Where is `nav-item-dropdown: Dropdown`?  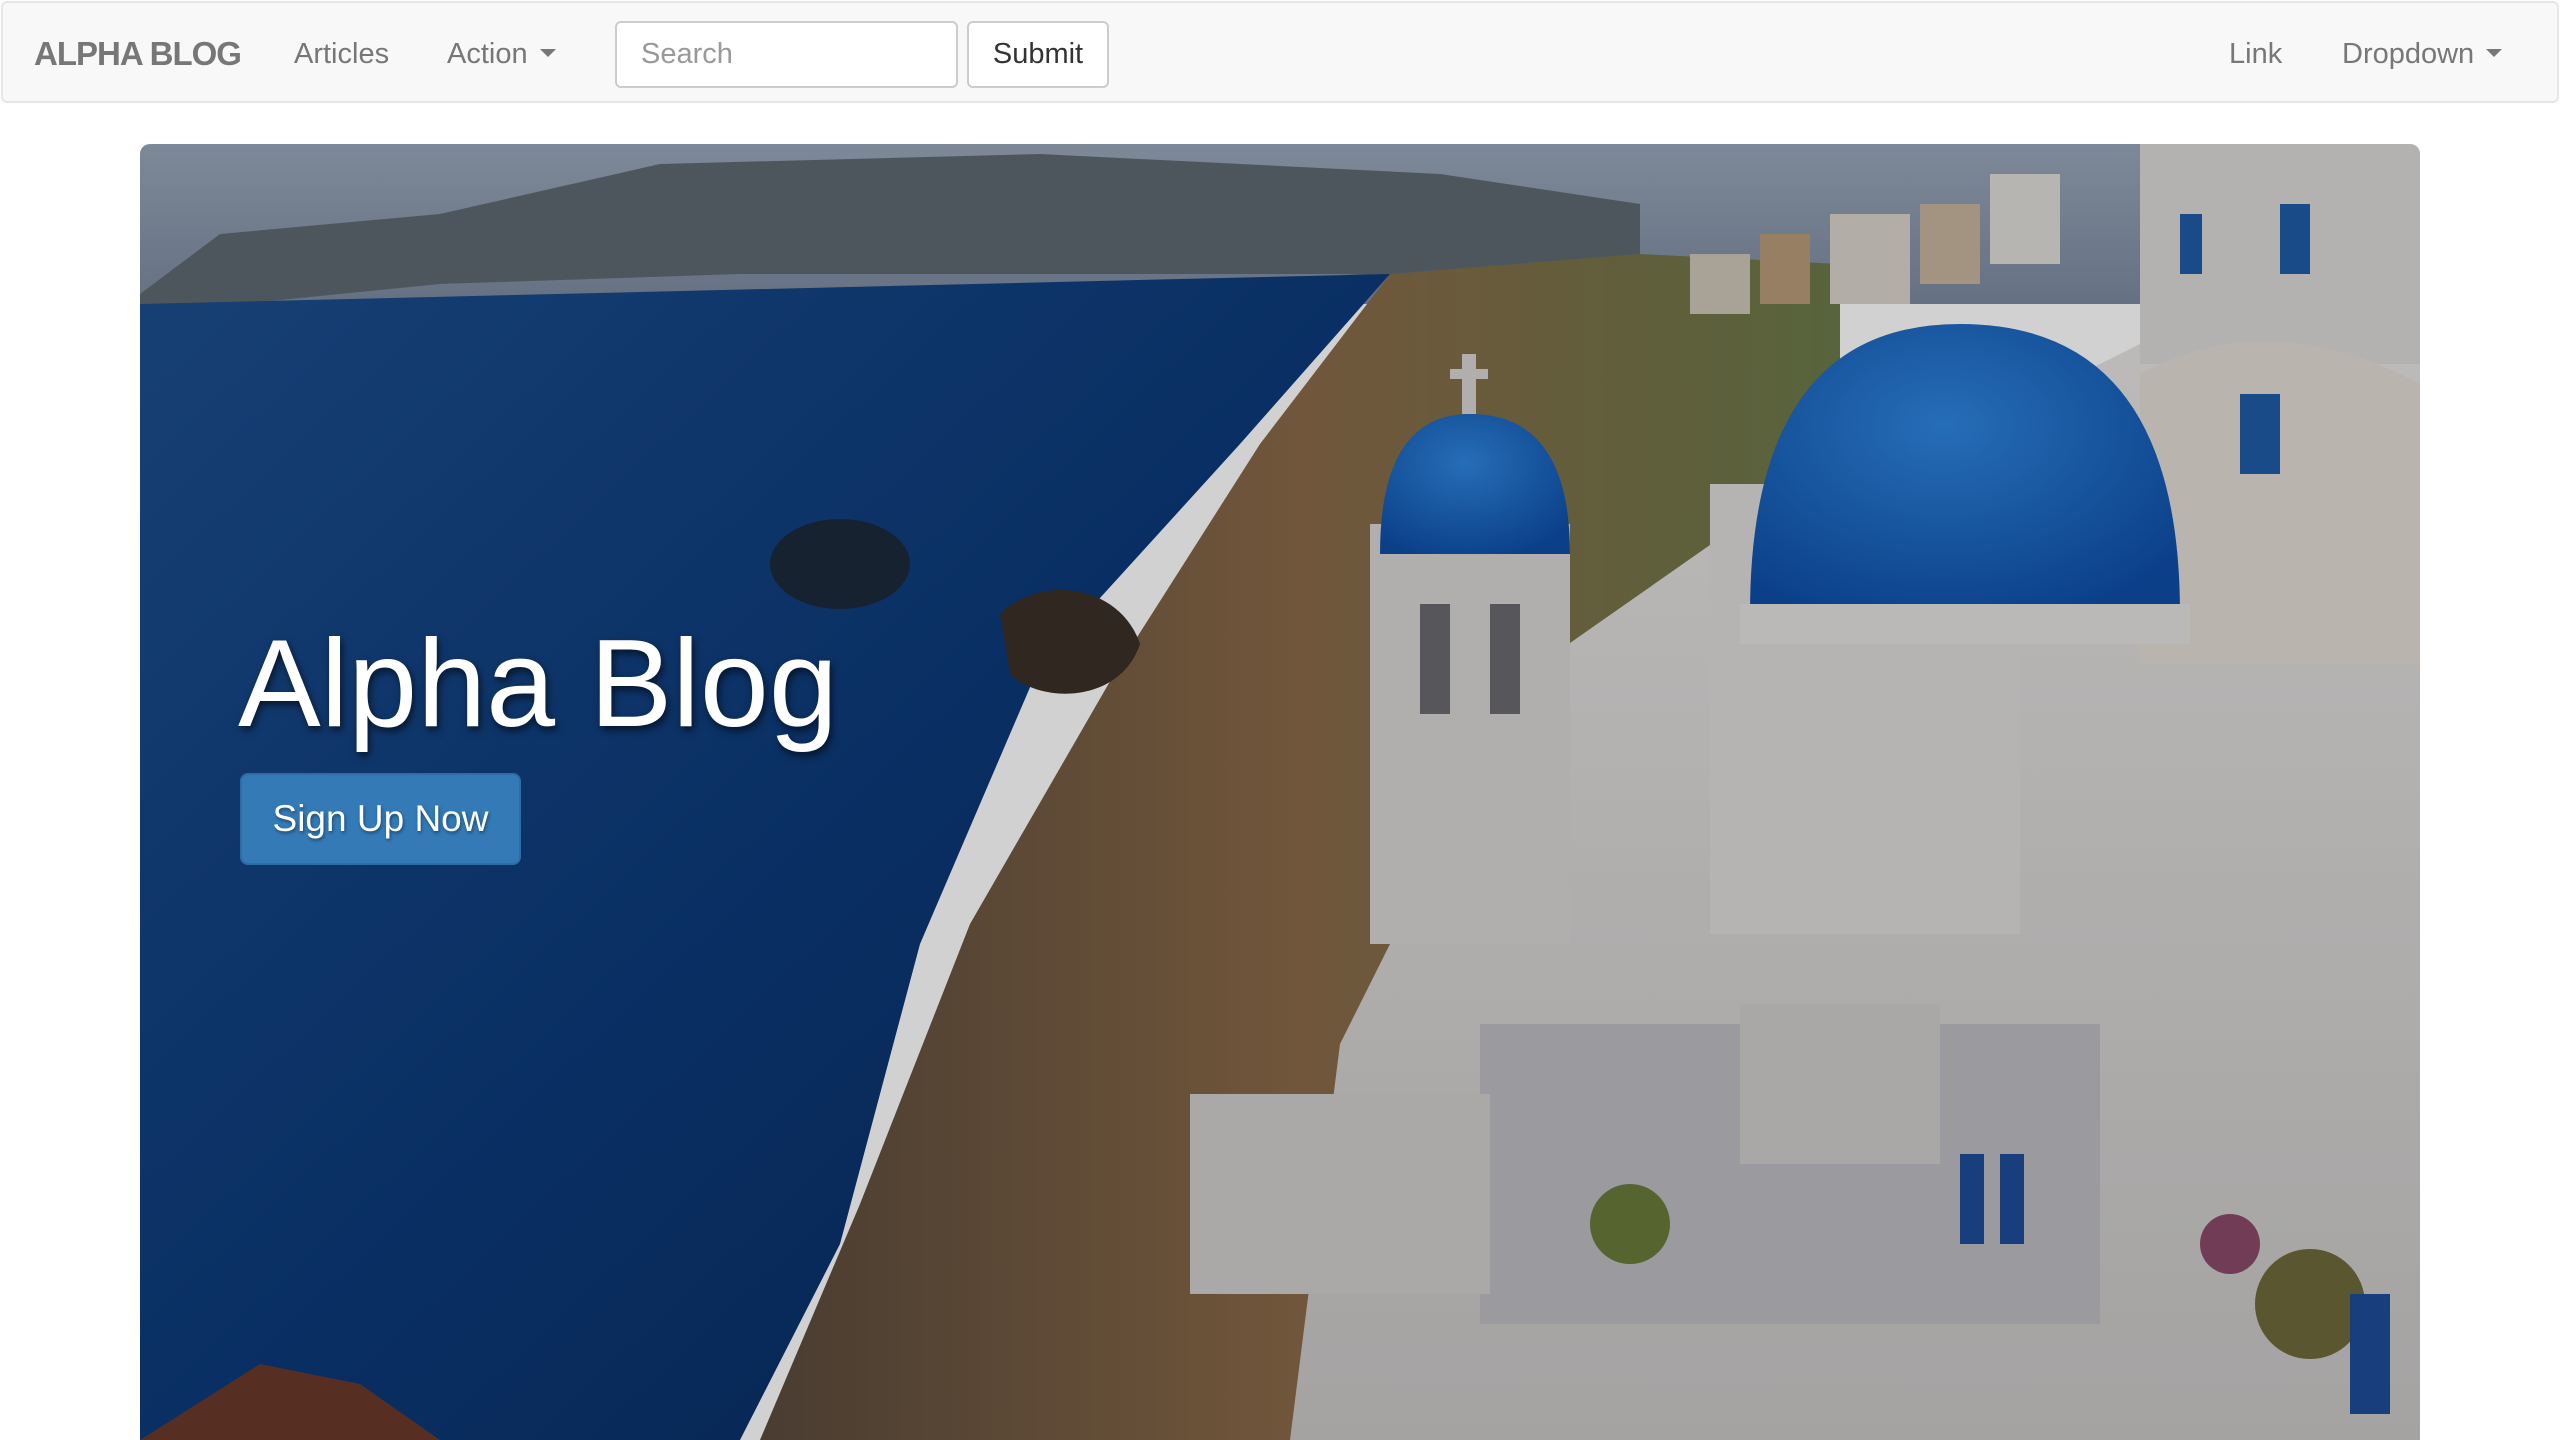
nav-item-dropdown: Dropdown is located at coordinates (2422, 54).